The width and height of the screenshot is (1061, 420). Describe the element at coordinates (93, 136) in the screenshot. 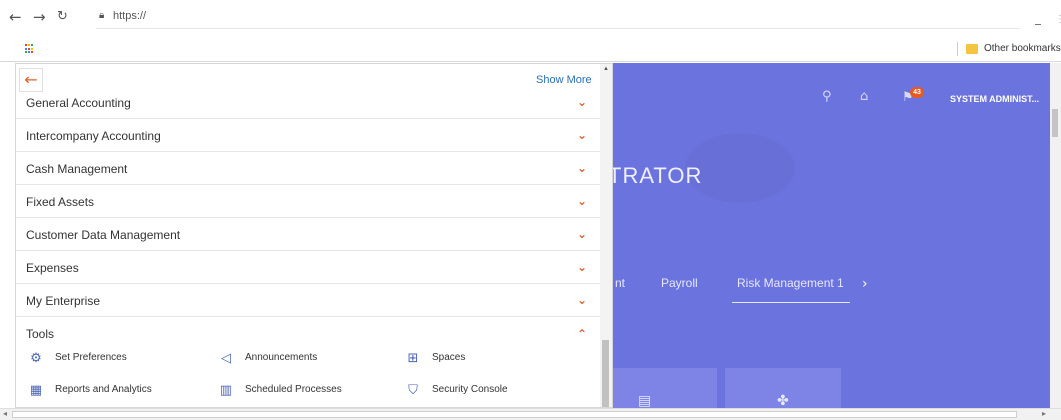

I see `category-label: Intercompany Accounting` at that location.